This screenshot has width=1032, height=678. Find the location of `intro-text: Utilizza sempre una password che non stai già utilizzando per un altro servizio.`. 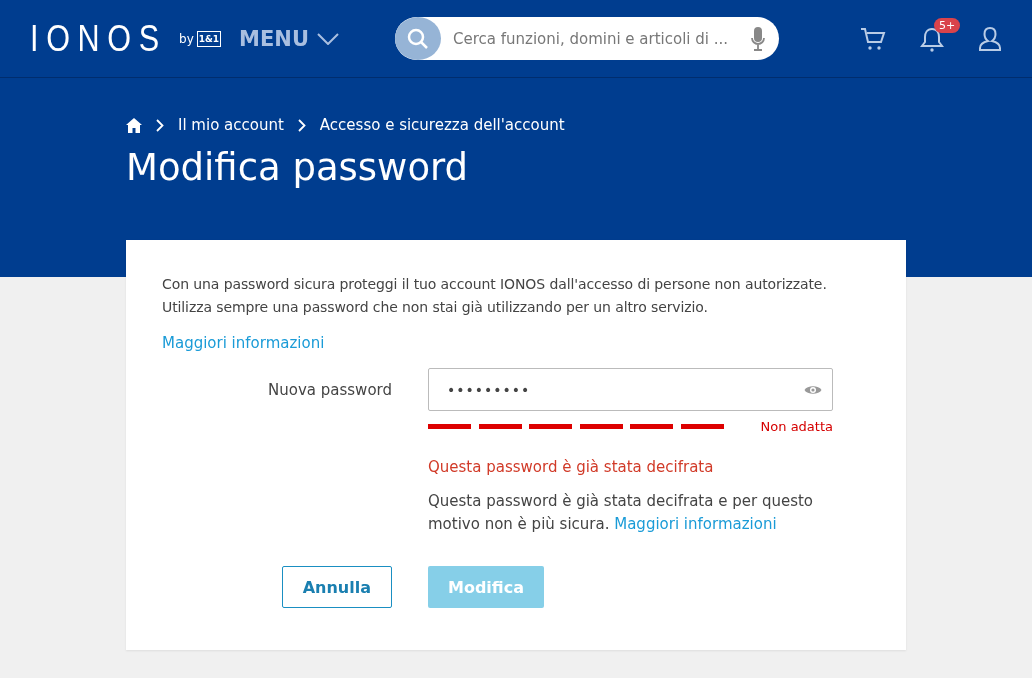

intro-text: Utilizza sempre una password che non stai già utilizzando per un altro servizio. is located at coordinates (435, 307).